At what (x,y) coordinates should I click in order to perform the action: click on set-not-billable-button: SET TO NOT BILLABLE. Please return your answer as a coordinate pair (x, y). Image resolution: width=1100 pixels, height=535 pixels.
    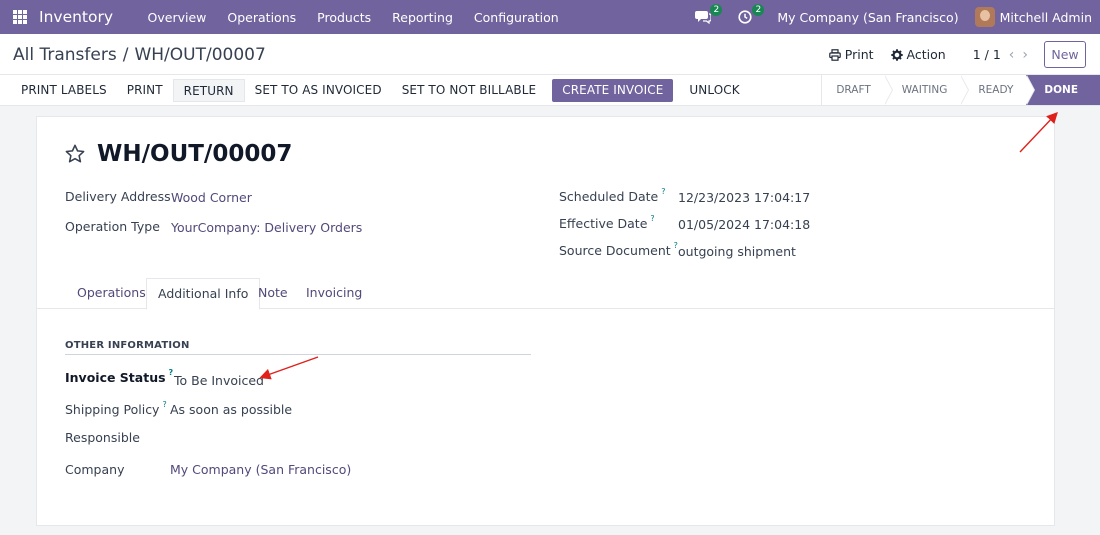
    Looking at the image, I should click on (469, 90).